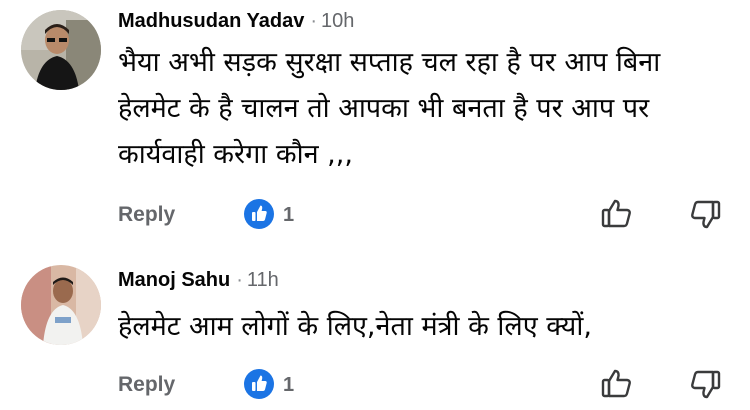 This screenshot has height=410, width=750. I want to click on comment-header: Madhusudan Yadav · 10h, so click(236, 21).